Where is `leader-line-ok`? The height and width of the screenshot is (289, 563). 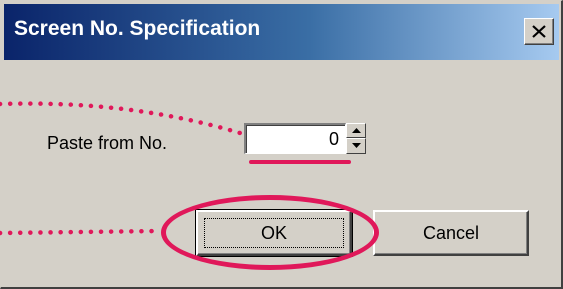 leader-line-ok is located at coordinates (81, 232).